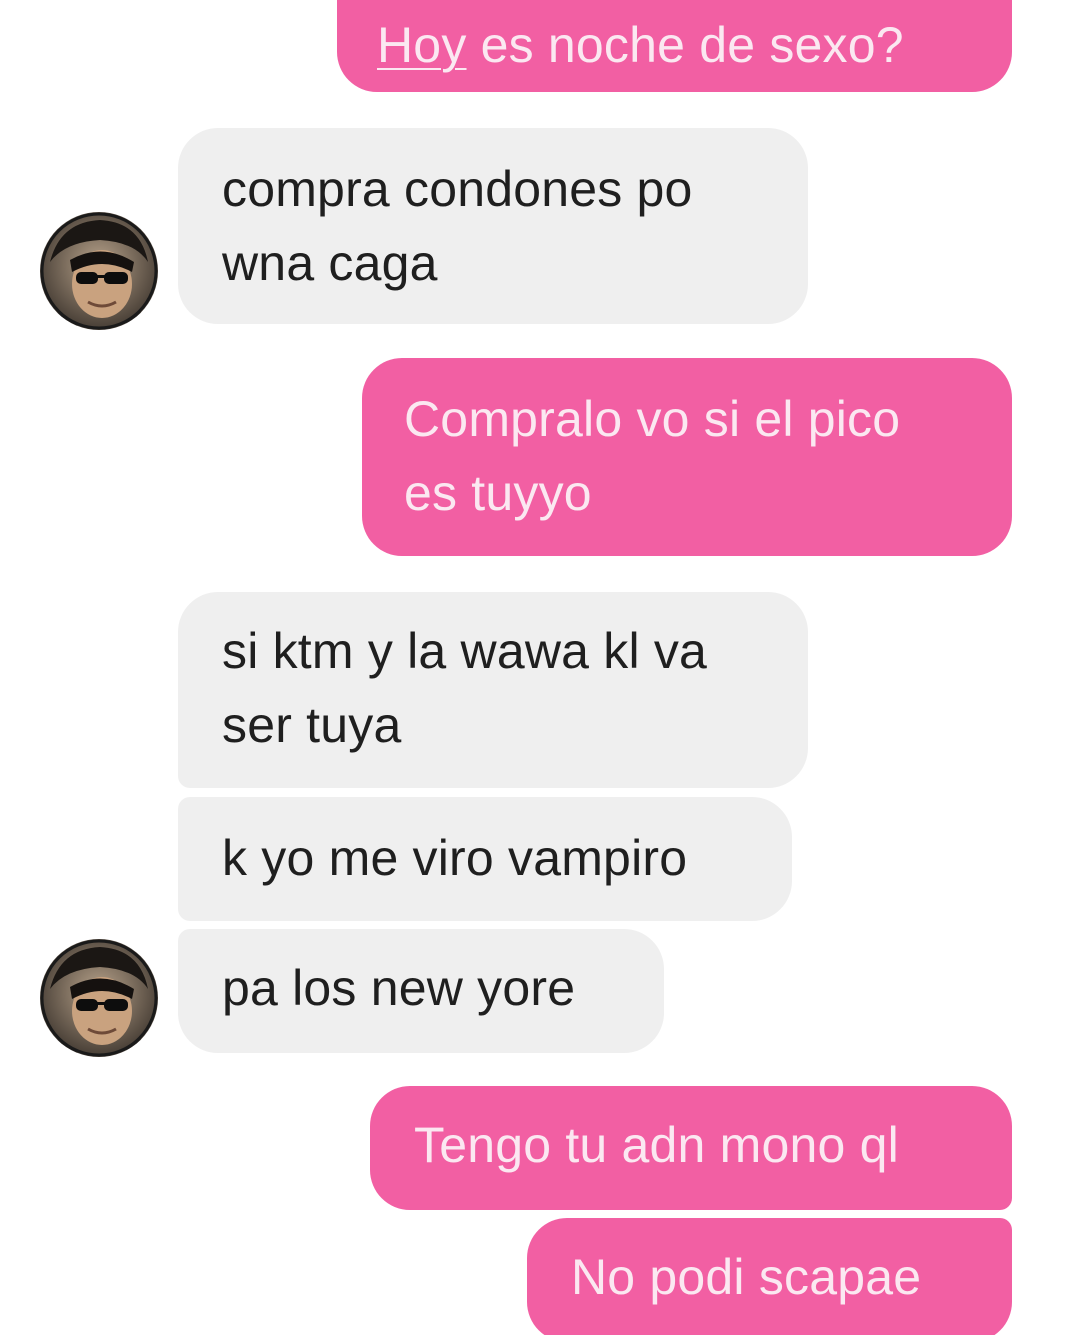  I want to click on message-line: compra condones po, so click(457, 189).